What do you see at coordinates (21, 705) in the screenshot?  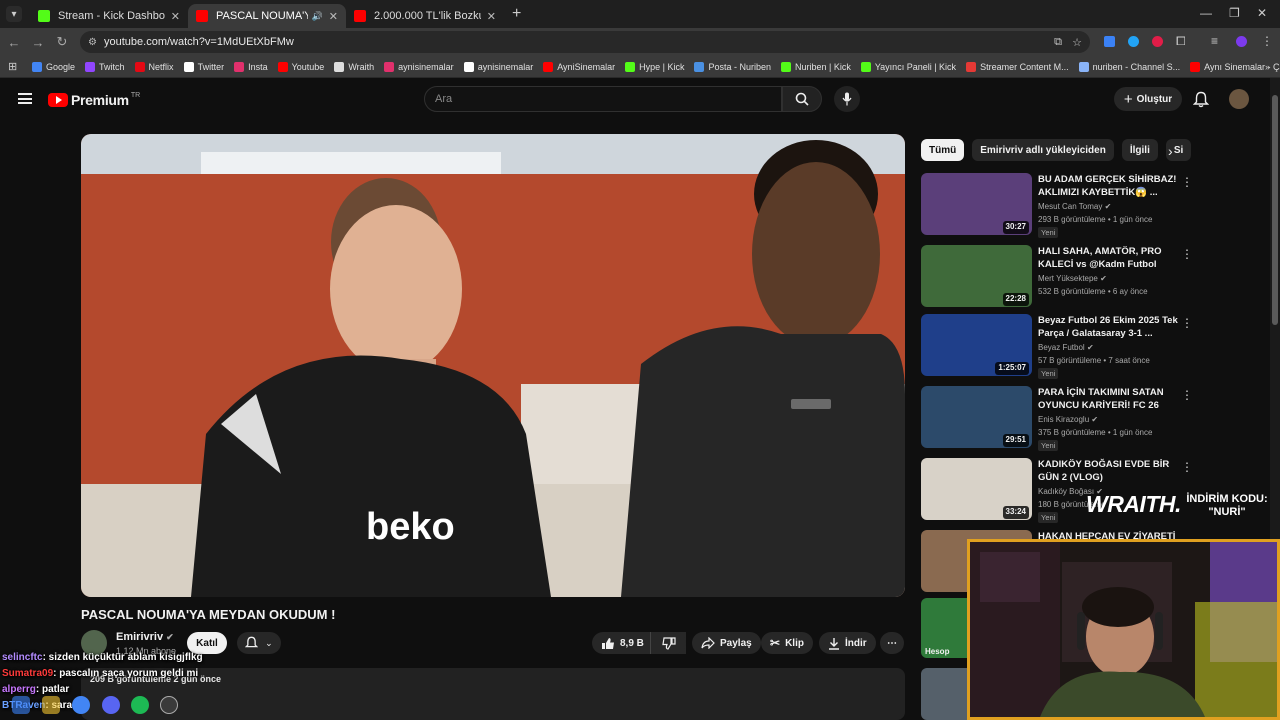 I see `windows-start-icon` at bounding box center [21, 705].